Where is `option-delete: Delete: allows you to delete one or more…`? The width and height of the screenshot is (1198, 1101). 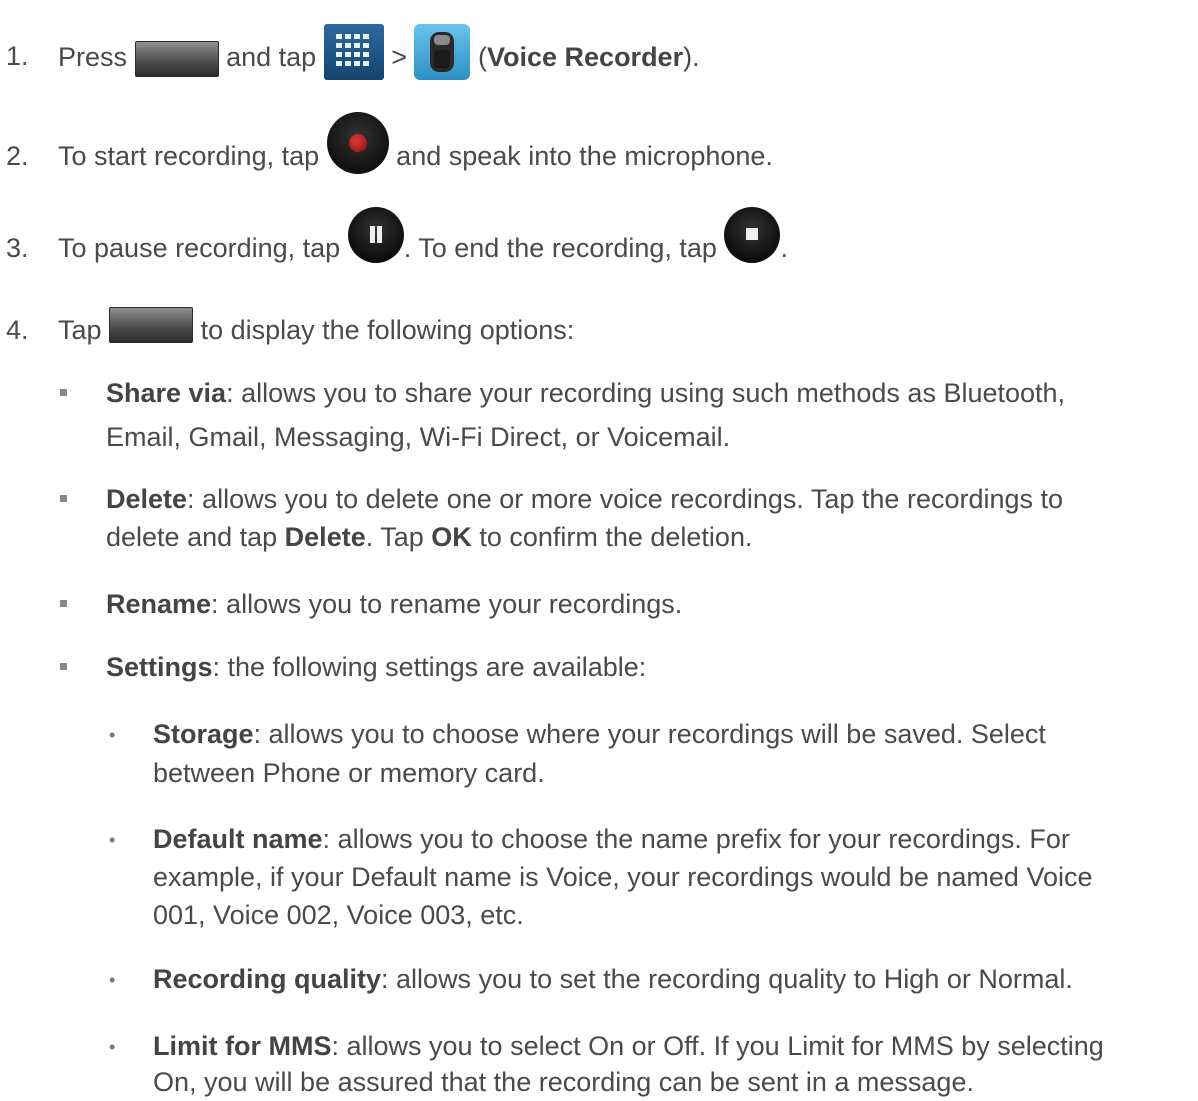
option-delete: Delete: allows you to delete one or more… is located at coordinates (585, 499).